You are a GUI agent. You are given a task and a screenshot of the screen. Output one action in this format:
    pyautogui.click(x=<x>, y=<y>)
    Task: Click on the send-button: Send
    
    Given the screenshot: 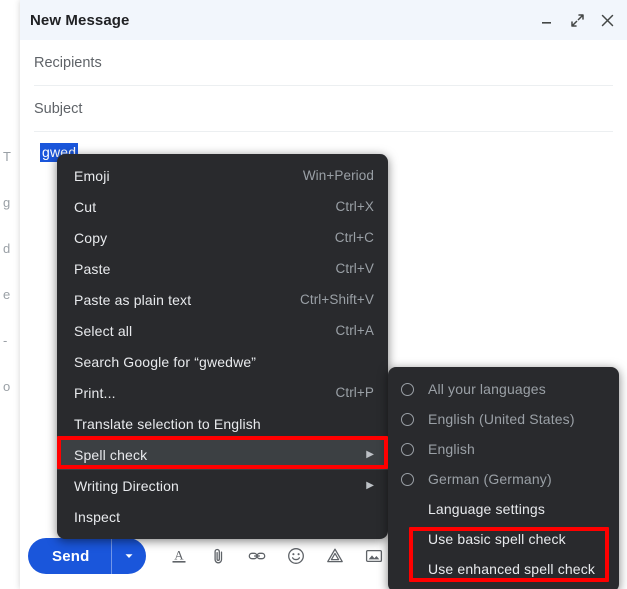 What is the action you would take?
    pyautogui.click(x=69, y=556)
    